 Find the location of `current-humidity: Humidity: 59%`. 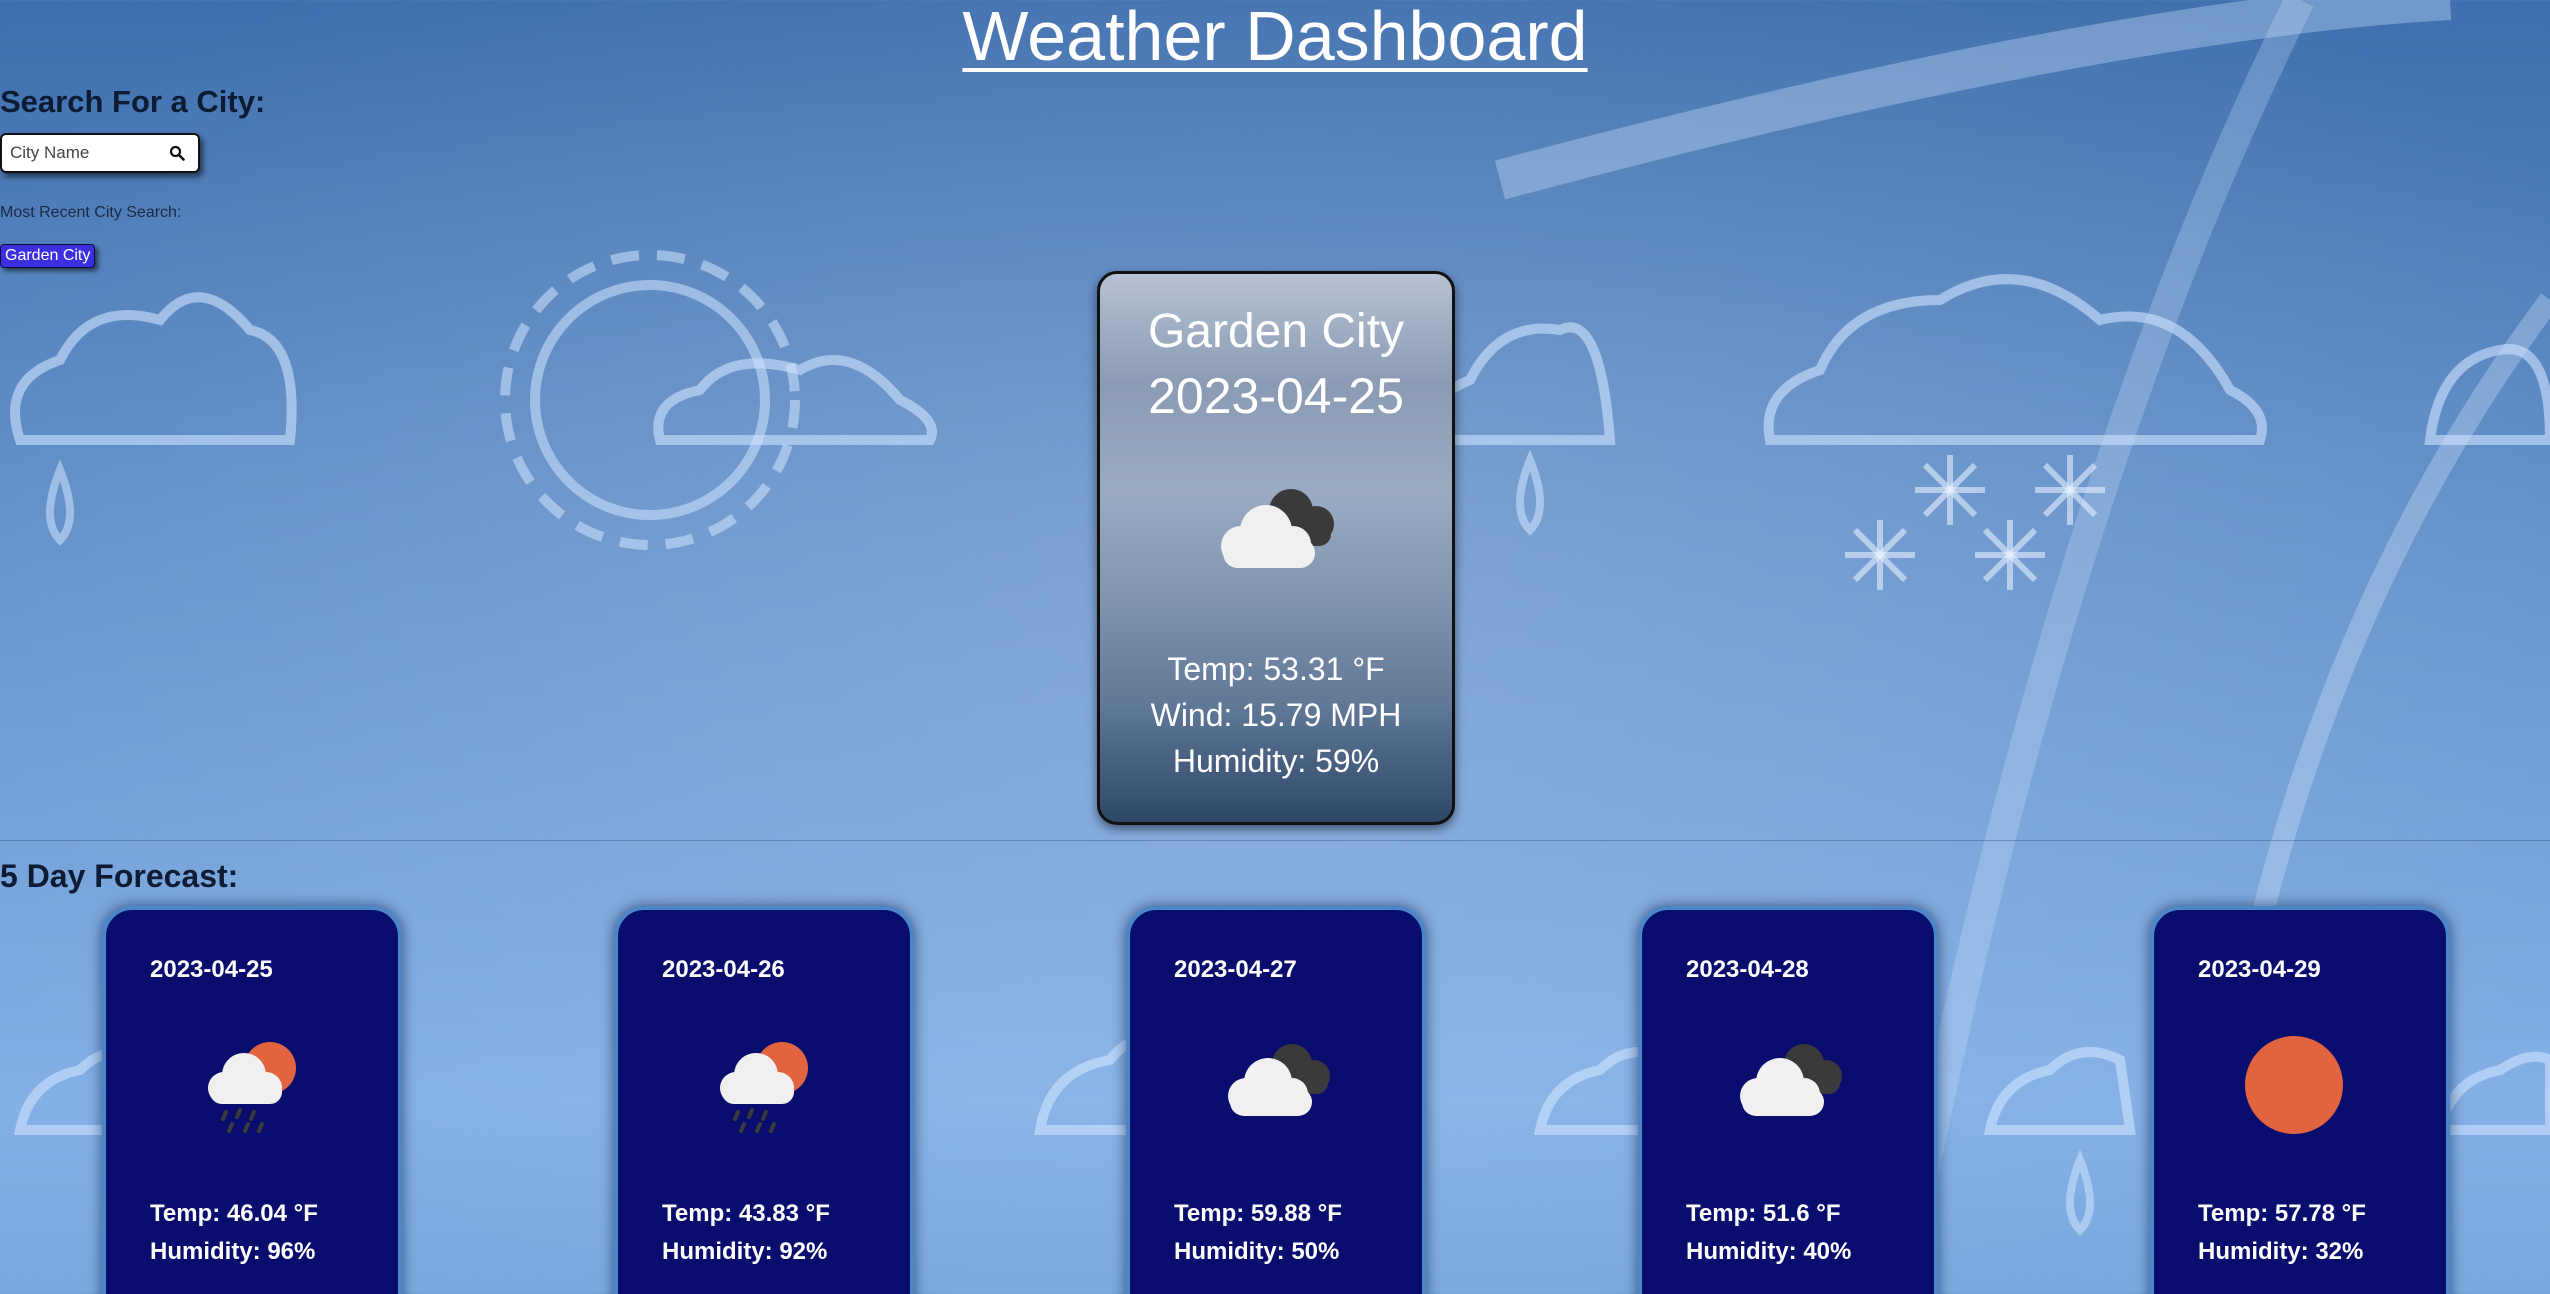

current-humidity: Humidity: 59% is located at coordinates (1276, 761).